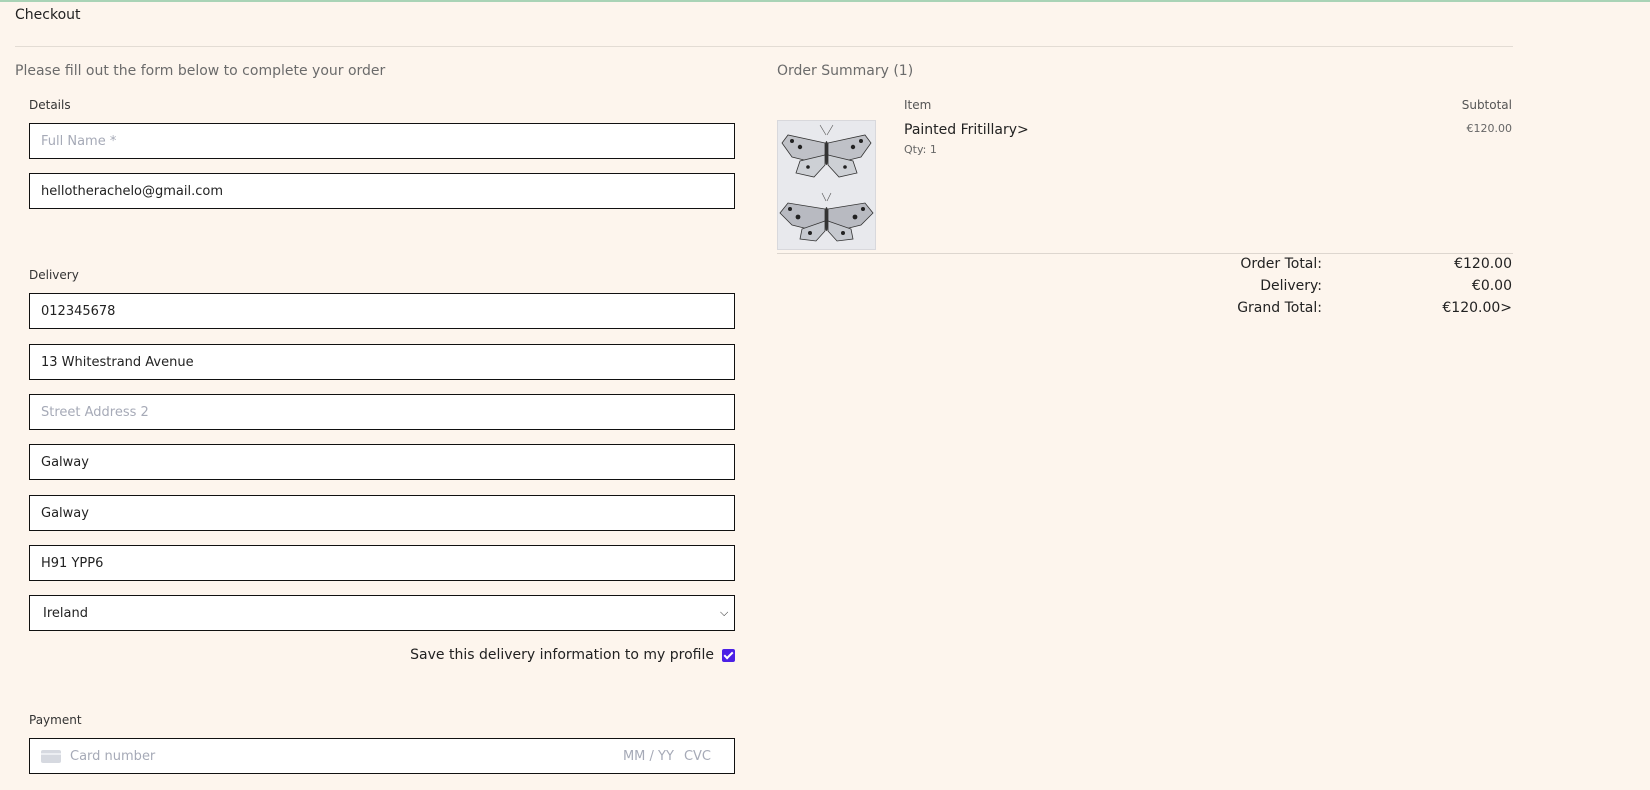 This screenshot has height=790, width=1650. What do you see at coordinates (1281, 264) in the screenshot?
I see `order-total-label: Order Total:` at bounding box center [1281, 264].